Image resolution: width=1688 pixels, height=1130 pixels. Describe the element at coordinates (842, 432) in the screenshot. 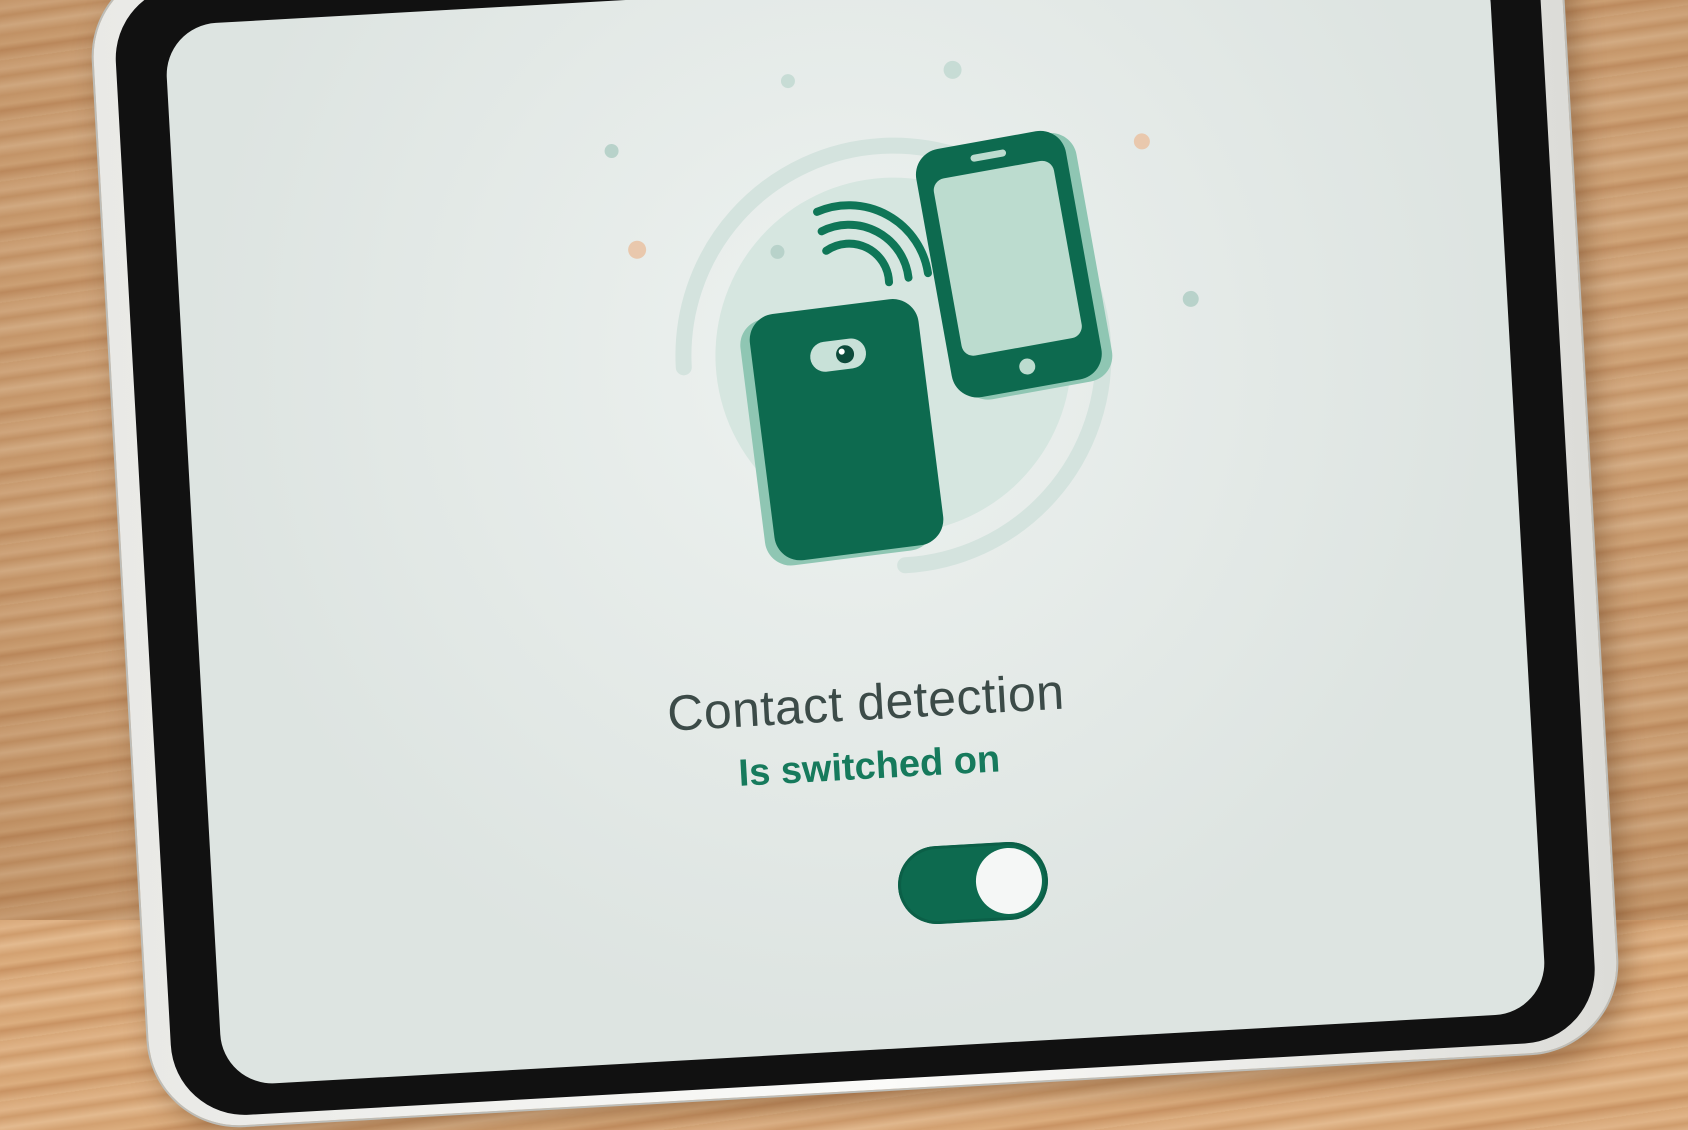

I see `phone-back-icon` at that location.